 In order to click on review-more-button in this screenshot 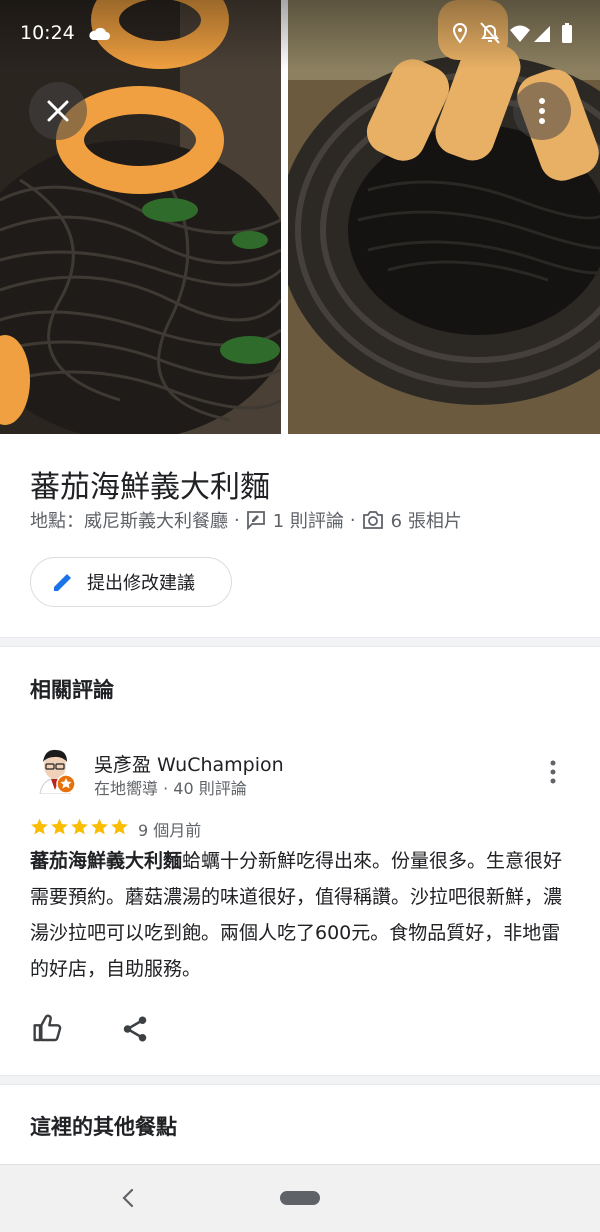, I will do `click(553, 772)`.